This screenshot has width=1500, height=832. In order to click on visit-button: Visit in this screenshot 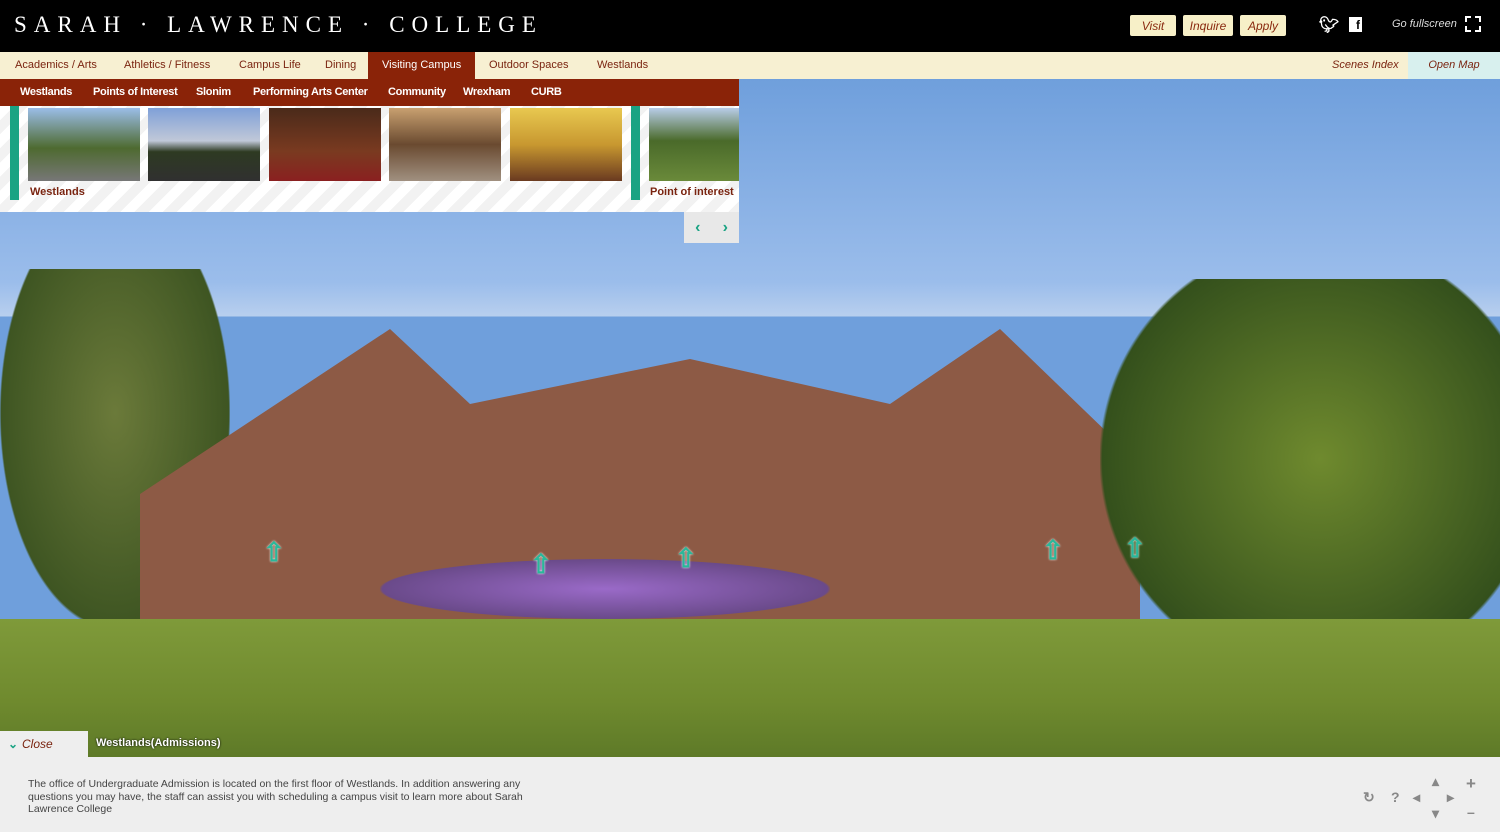, I will do `click(1153, 25)`.